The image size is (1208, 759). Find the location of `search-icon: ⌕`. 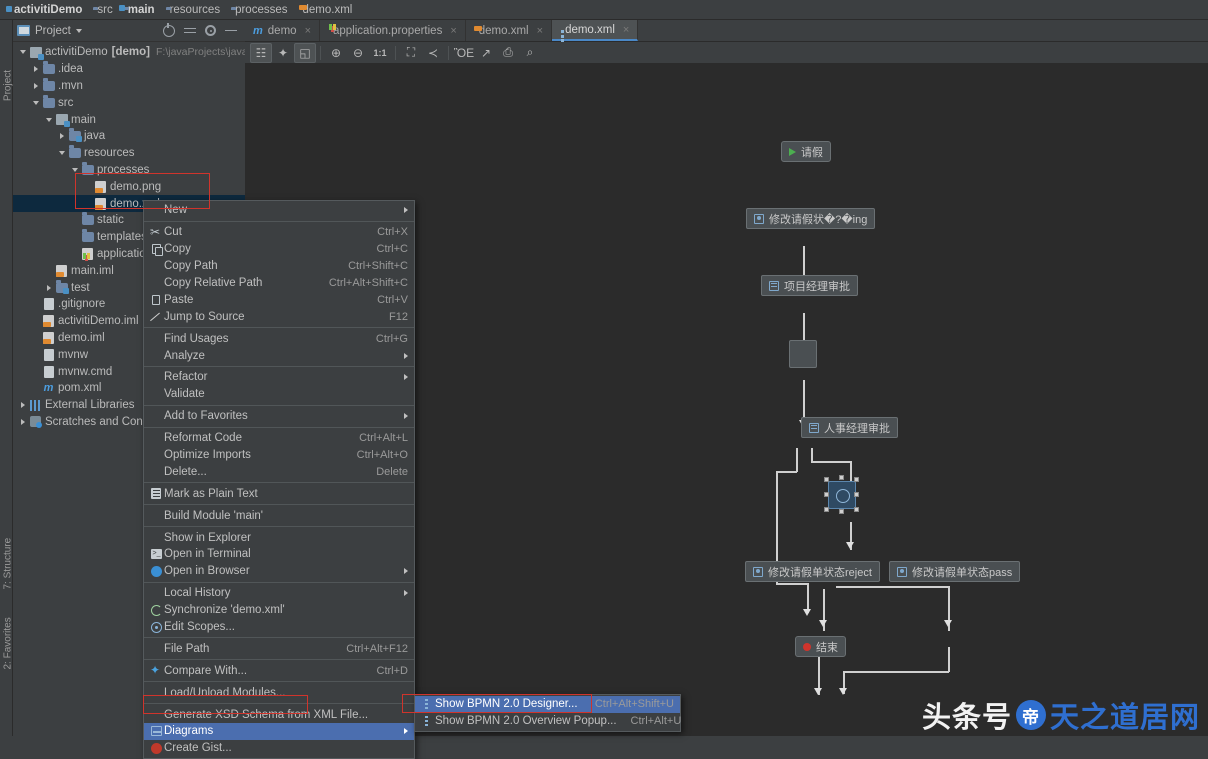

search-icon: ⌕ is located at coordinates (530, 53).